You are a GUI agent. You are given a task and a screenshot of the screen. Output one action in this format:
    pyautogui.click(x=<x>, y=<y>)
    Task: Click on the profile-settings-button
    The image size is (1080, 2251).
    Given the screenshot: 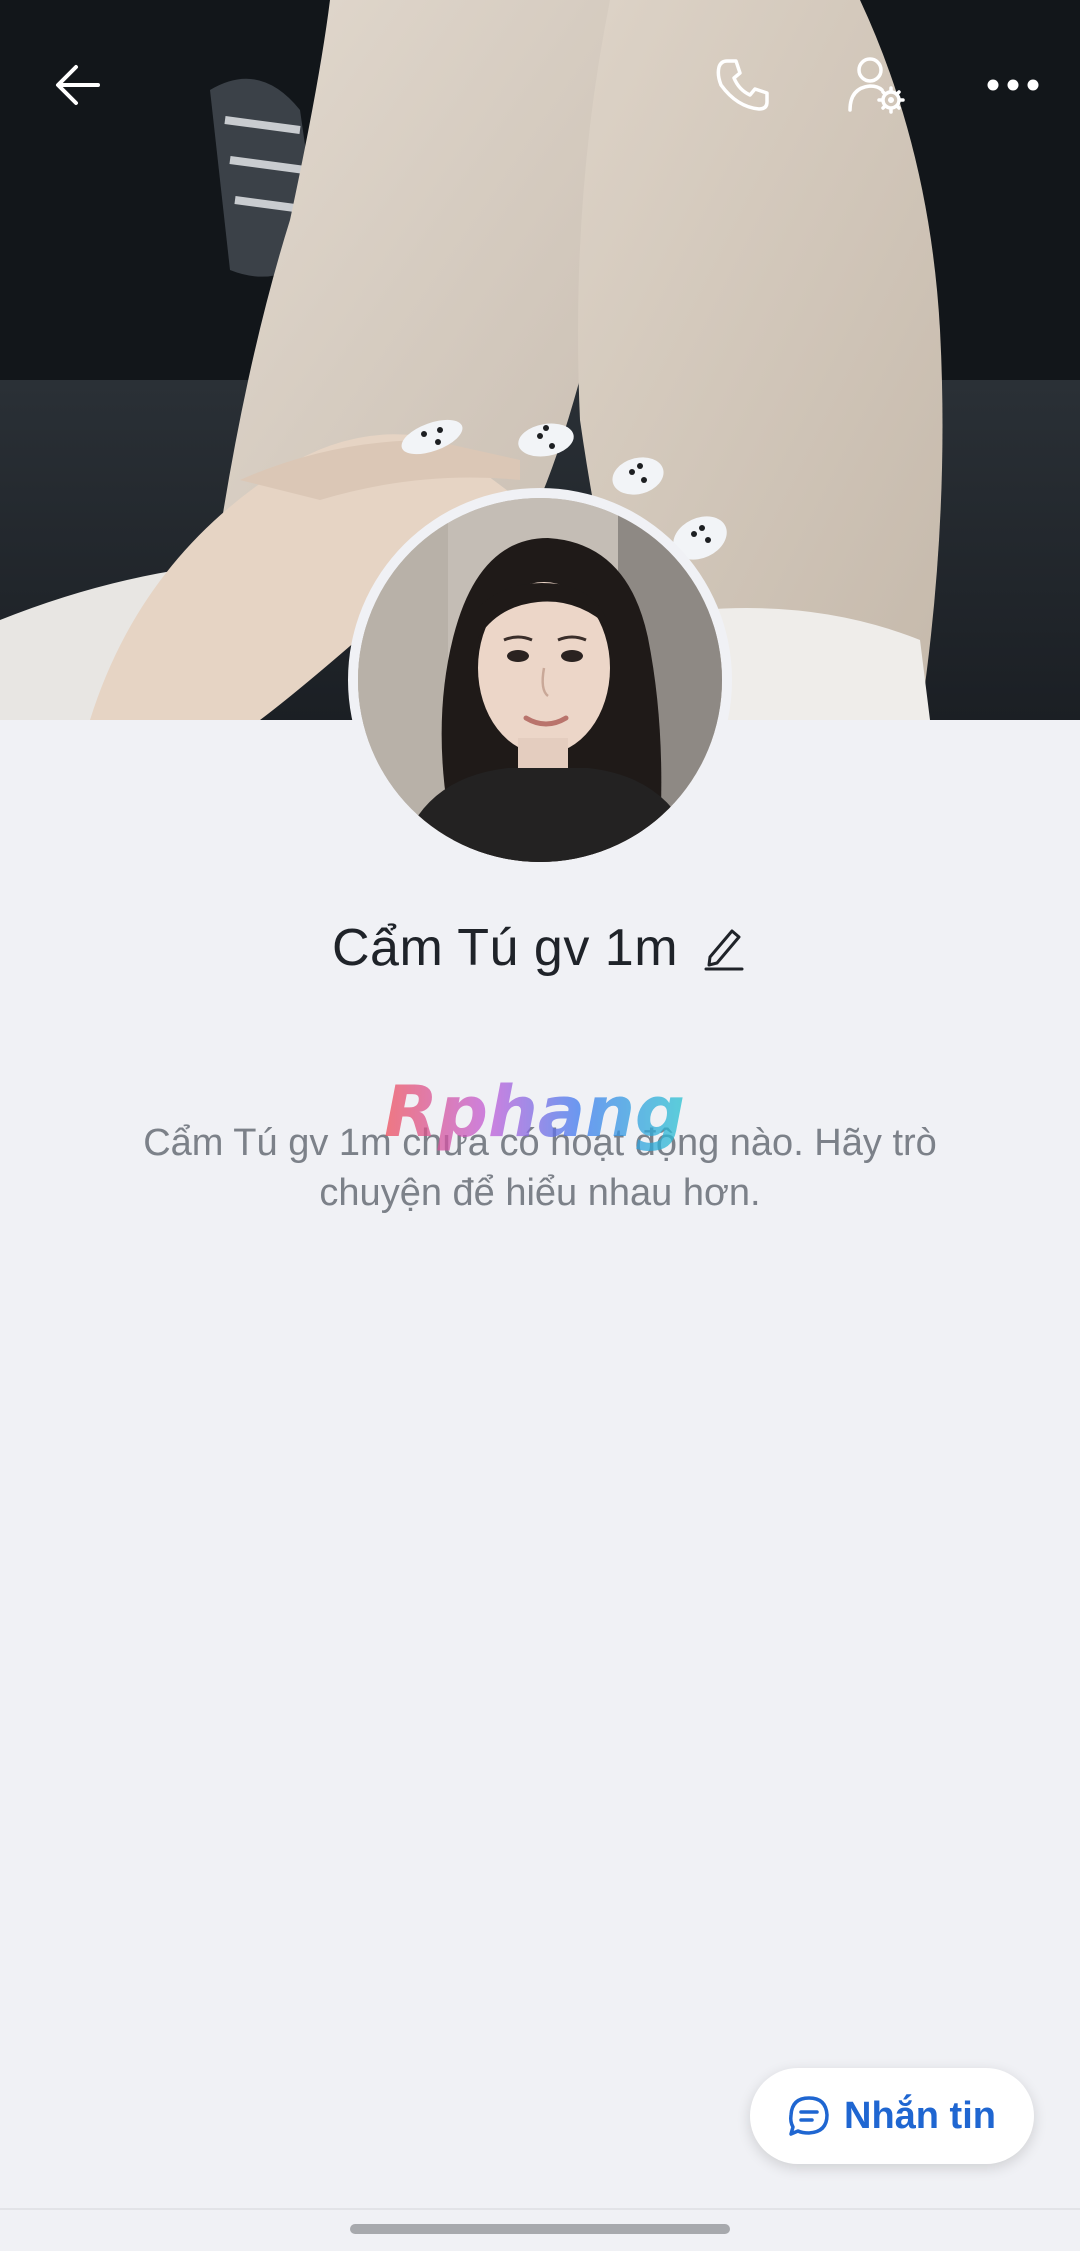 What is the action you would take?
    pyautogui.click(x=877, y=85)
    